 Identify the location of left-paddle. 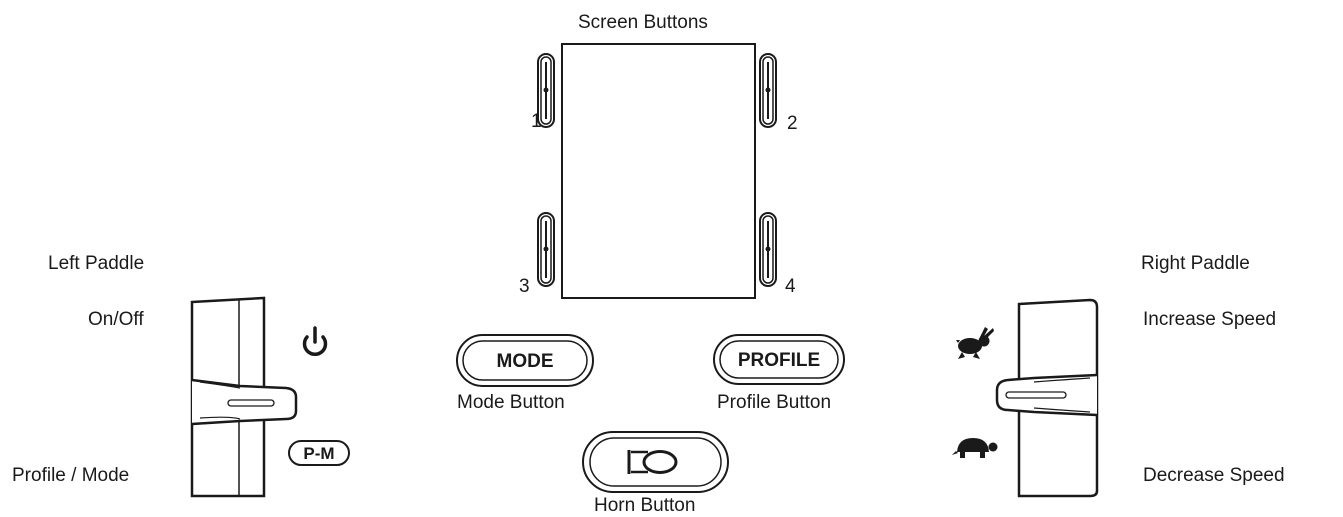
(244, 397).